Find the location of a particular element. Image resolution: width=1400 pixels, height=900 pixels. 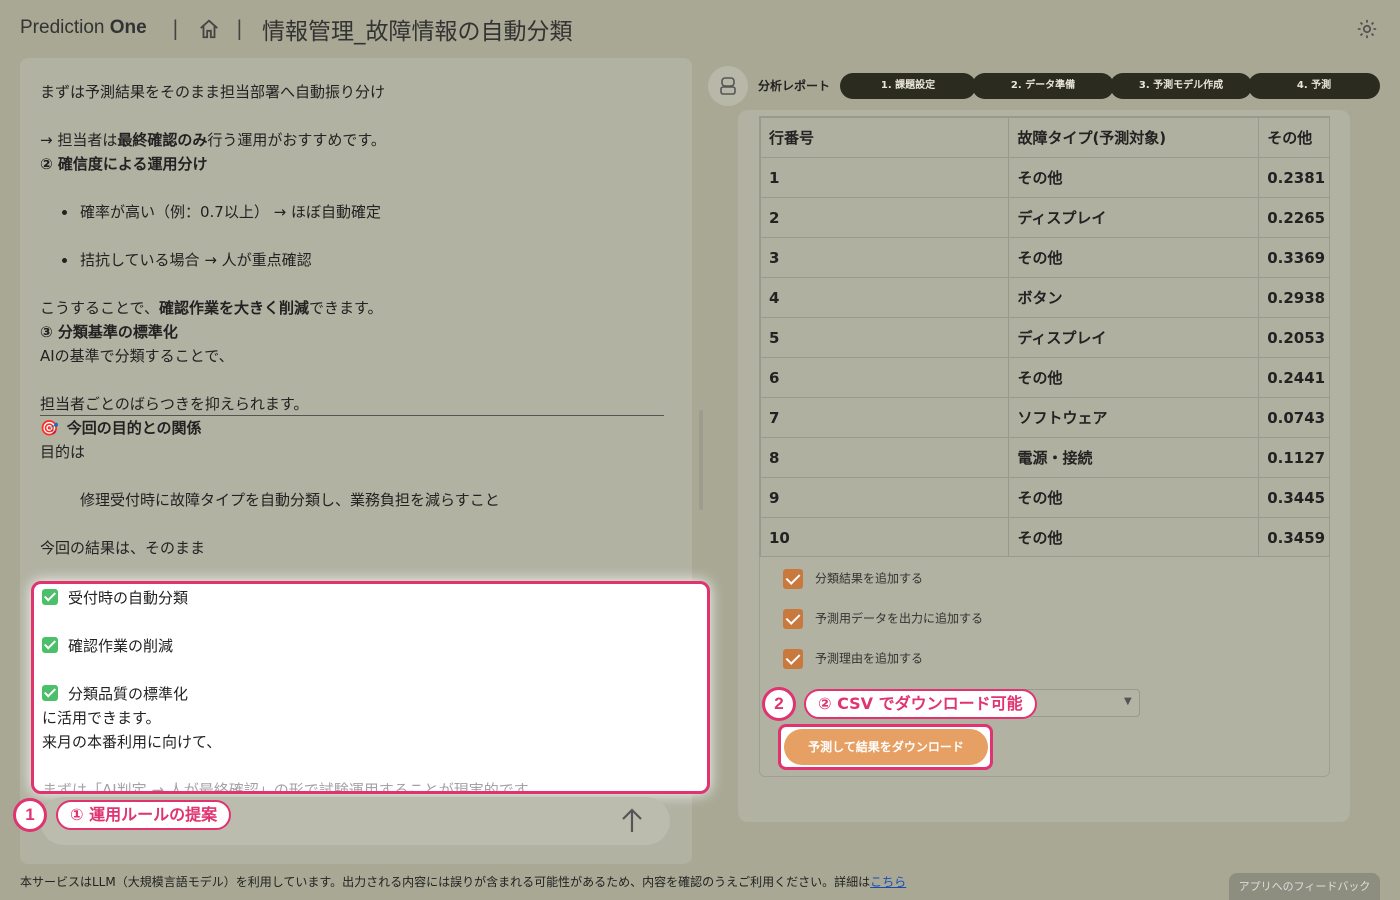

chevron-down-icon: ▼ is located at coordinates (1128, 701).